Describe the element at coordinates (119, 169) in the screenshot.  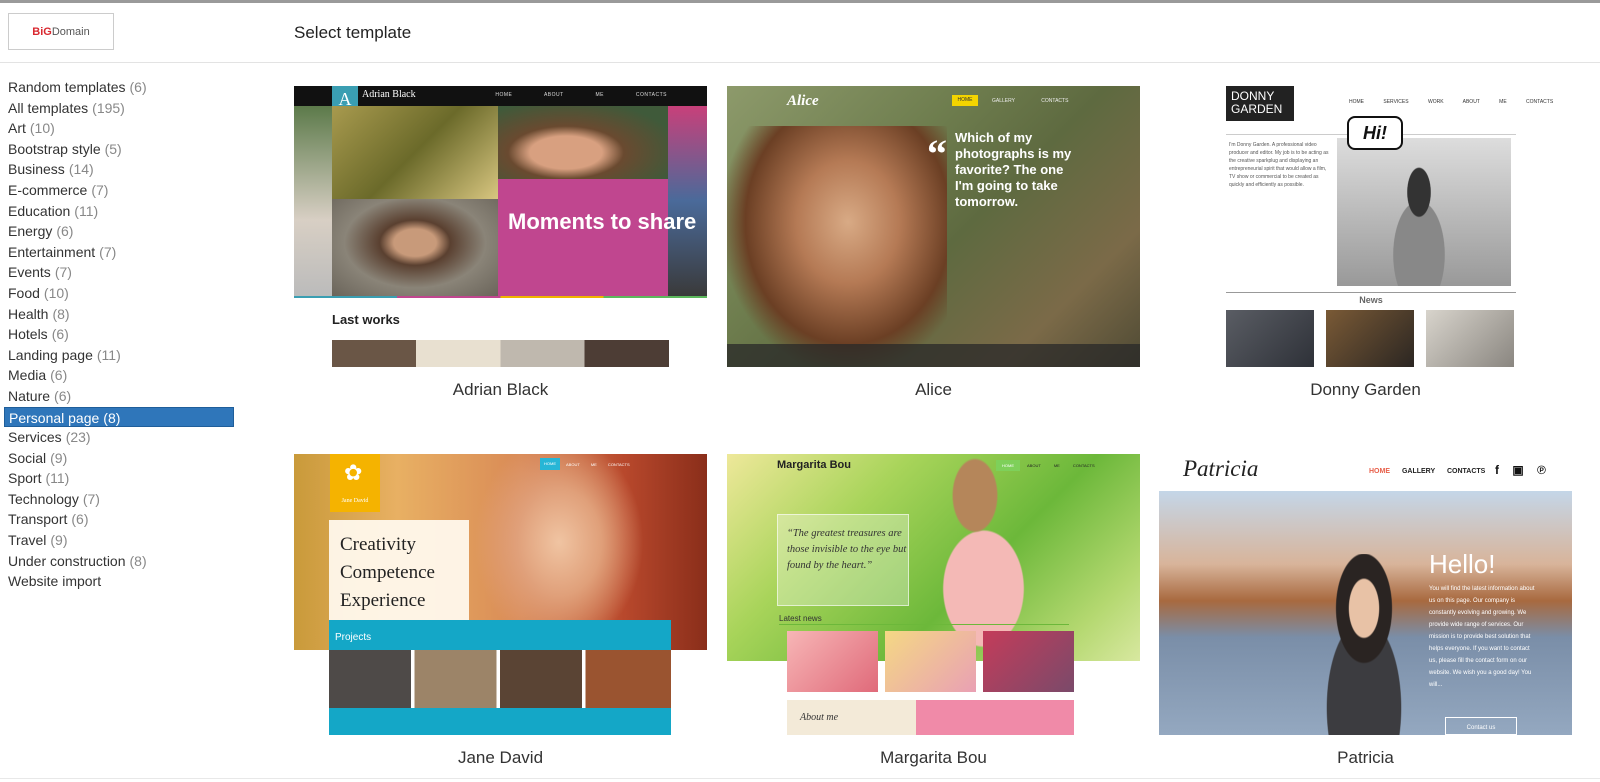
I see `sidebar-category-business: Business (14)` at that location.